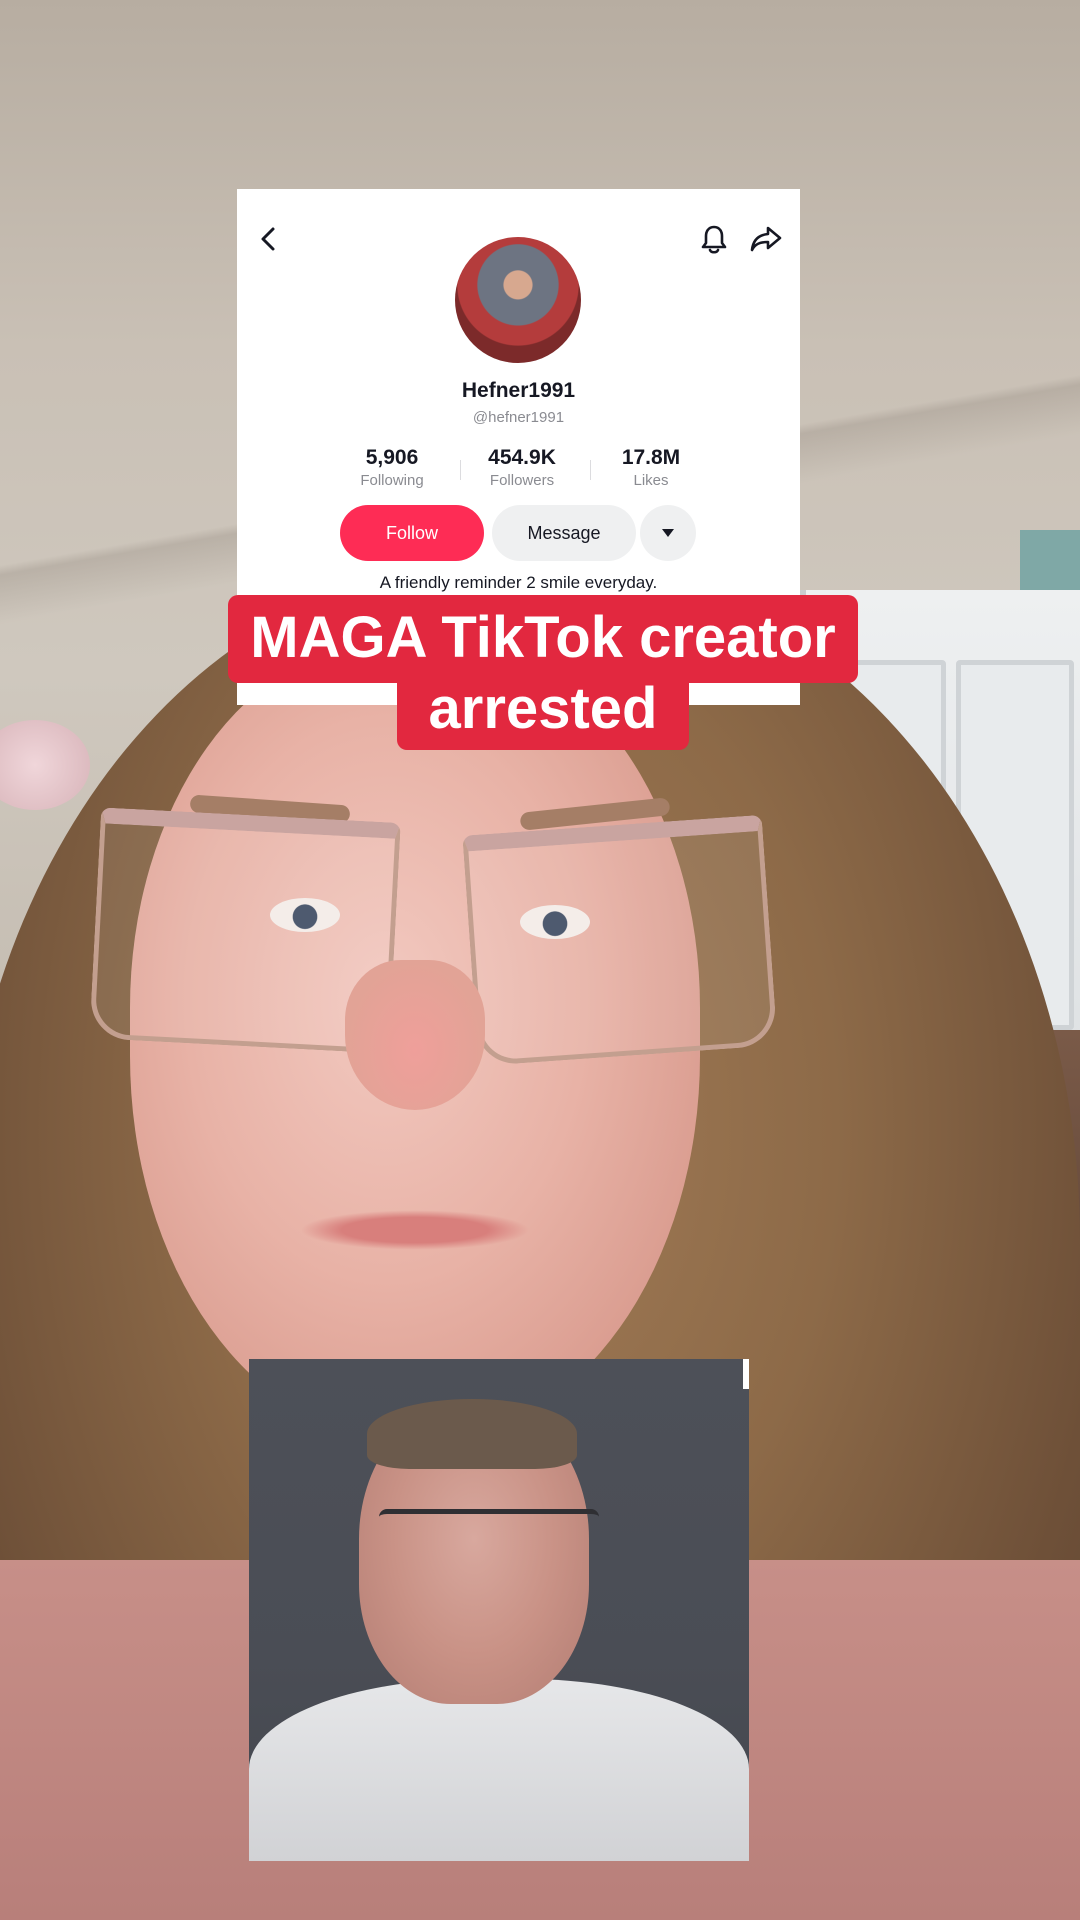 The width and height of the screenshot is (1080, 1920). Describe the element at coordinates (499, 1770) in the screenshot. I see `mugshot-shirt` at that location.